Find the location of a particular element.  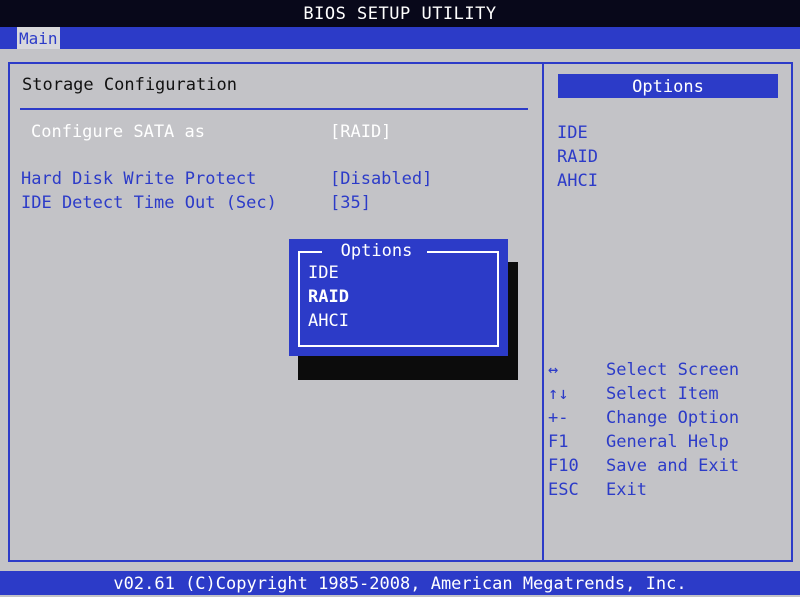

help-row: F1 General Help is located at coordinates (665, 442).